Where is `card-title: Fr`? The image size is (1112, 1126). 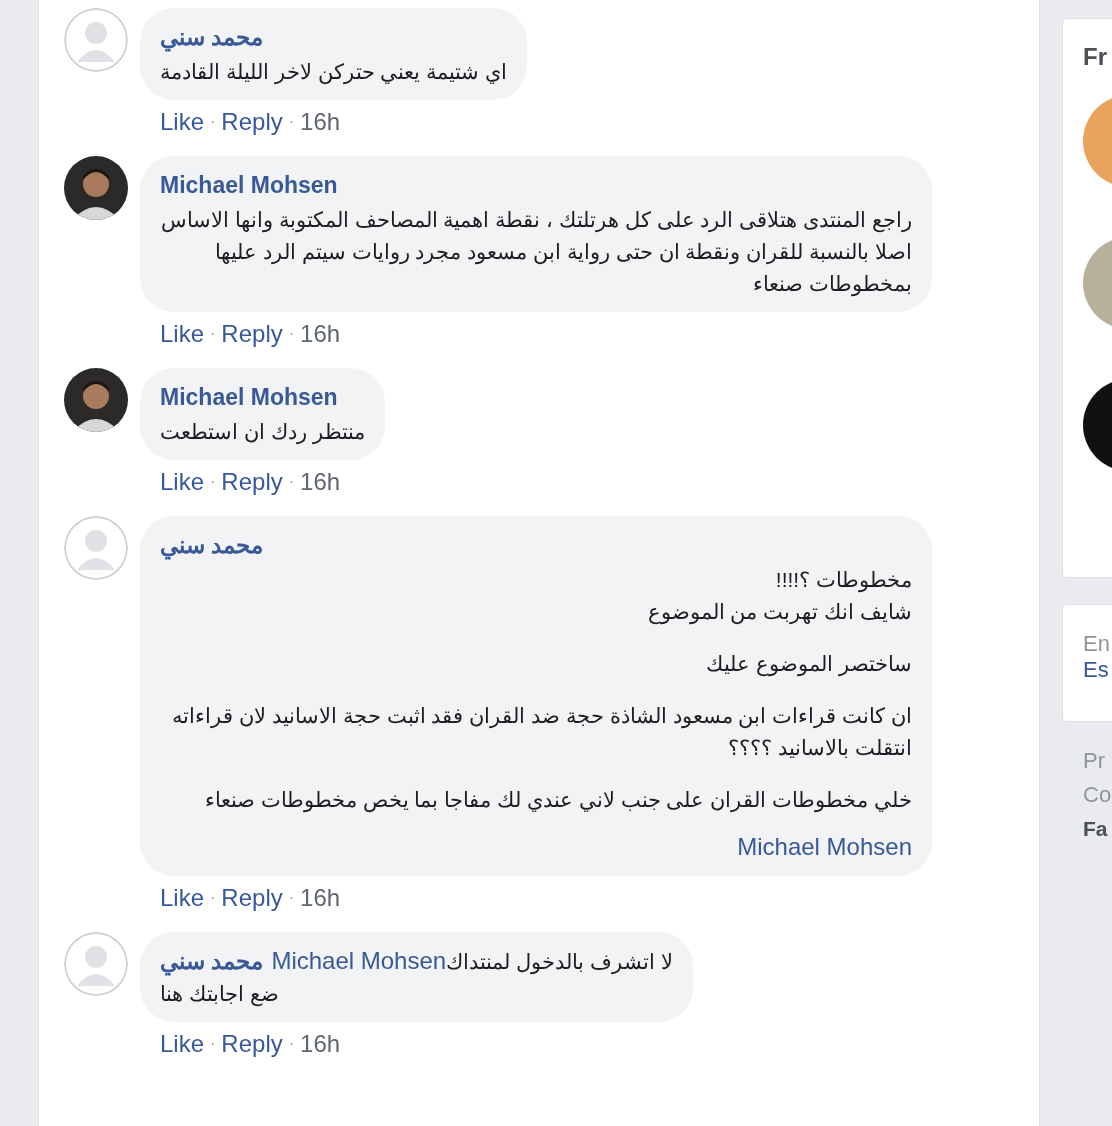
card-title: Fr is located at coordinates (1095, 57).